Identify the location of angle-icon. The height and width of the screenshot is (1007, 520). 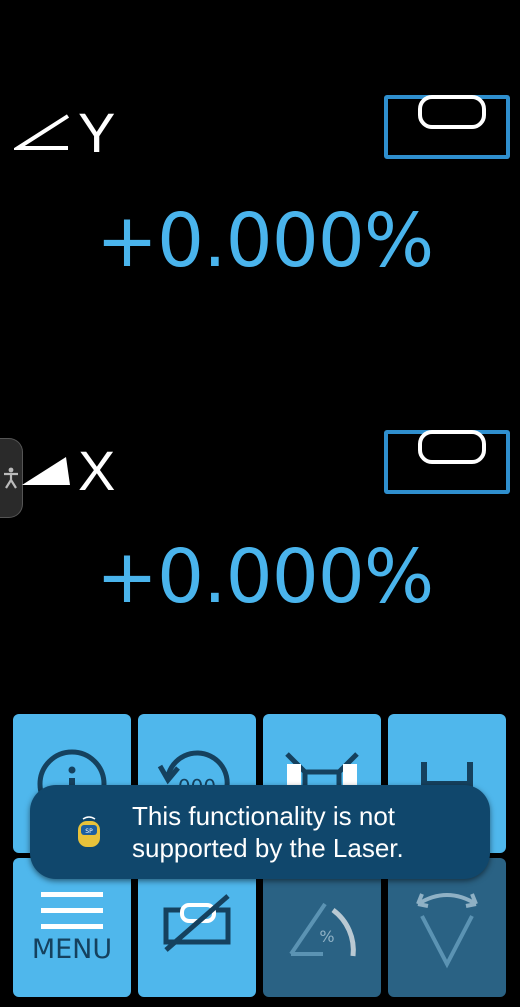
(42, 131).